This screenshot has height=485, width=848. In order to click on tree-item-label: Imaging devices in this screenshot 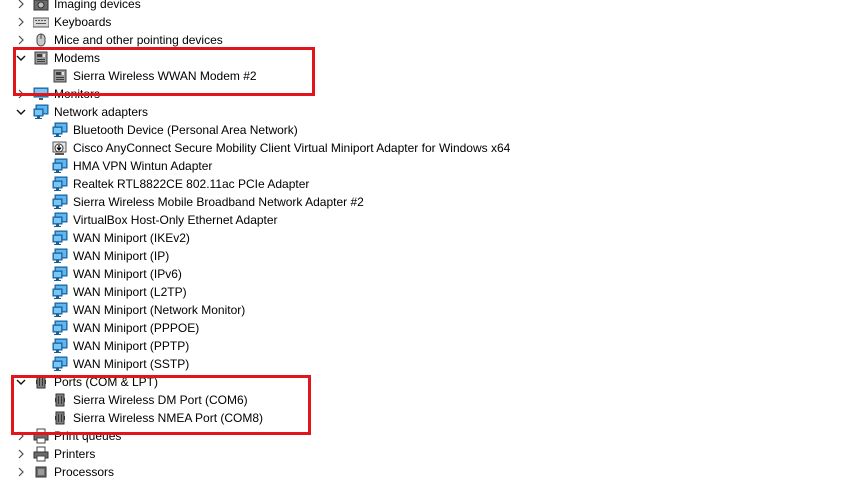, I will do `click(97, 5)`.